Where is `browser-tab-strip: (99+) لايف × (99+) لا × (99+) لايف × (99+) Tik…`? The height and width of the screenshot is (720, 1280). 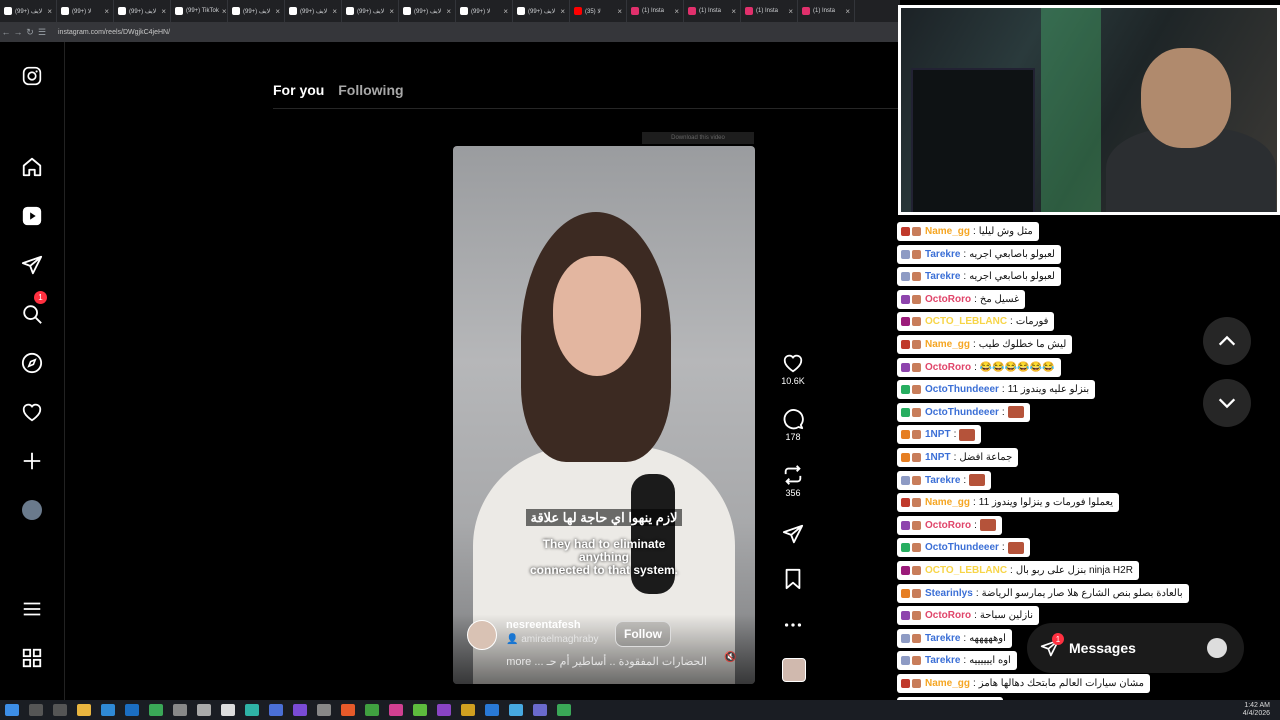
browser-tab-strip: (99+) لايف × (99+) لا × (99+) لايف × (99+) Tik… is located at coordinates (450, 11).